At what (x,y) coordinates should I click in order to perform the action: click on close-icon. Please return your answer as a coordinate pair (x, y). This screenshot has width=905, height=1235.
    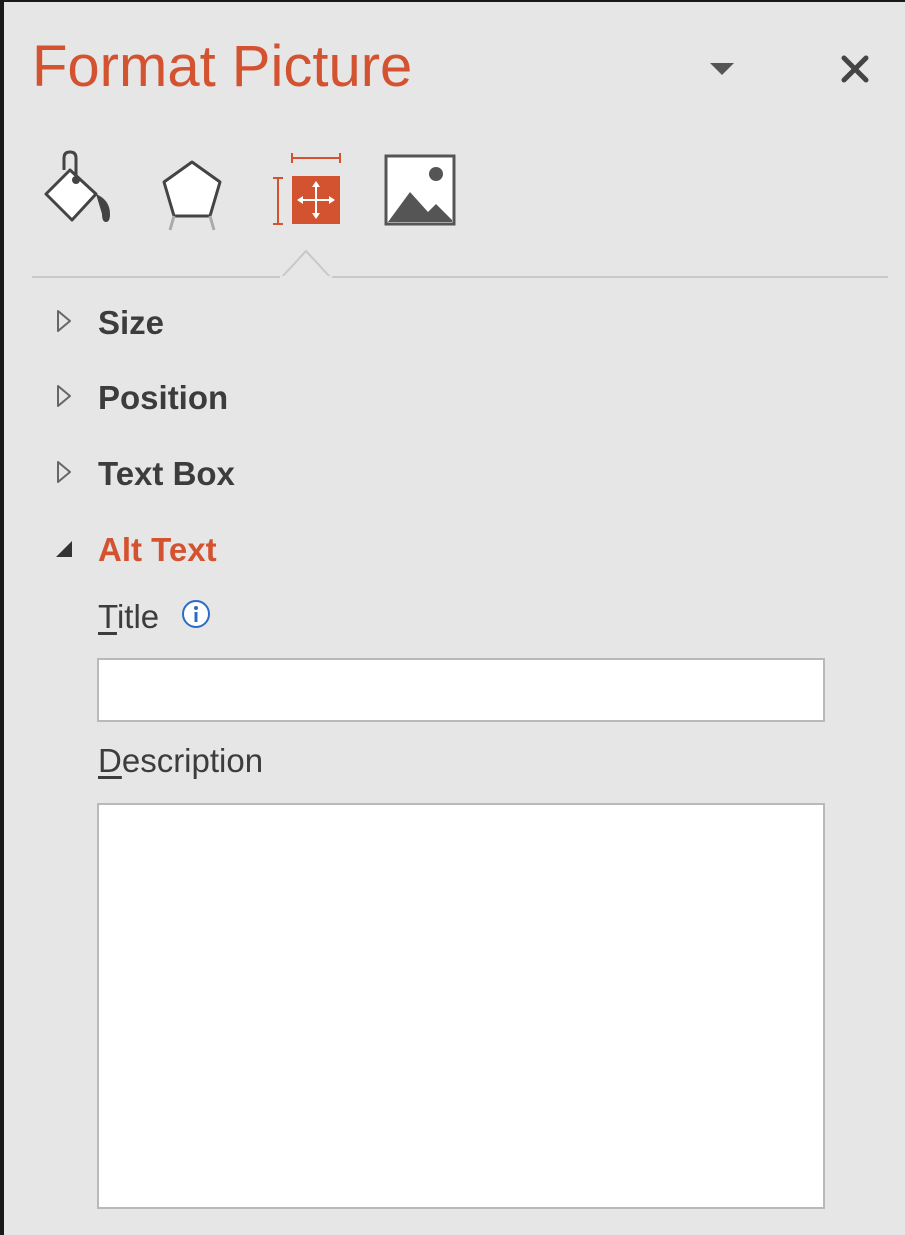
    Looking at the image, I should click on (855, 69).